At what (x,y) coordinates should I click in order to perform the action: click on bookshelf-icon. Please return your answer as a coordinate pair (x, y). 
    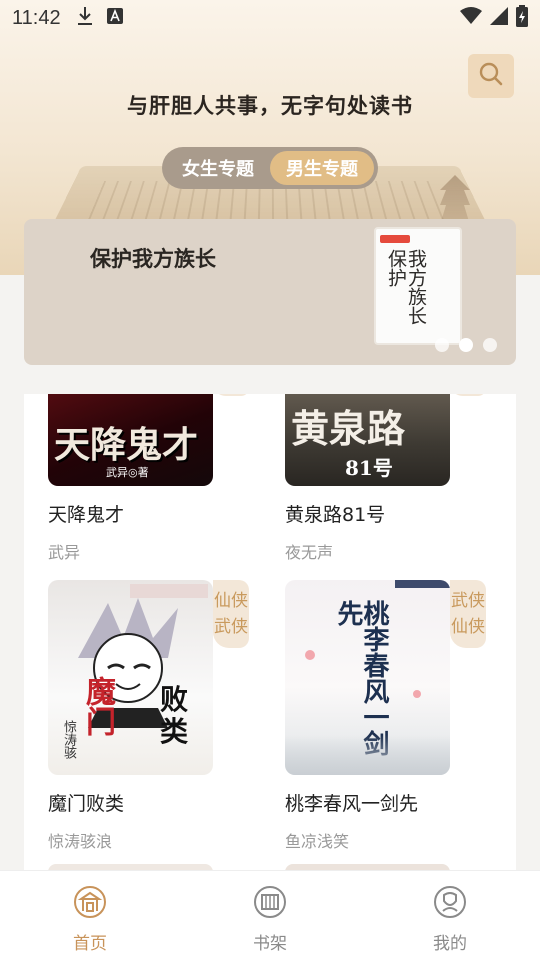
    Looking at the image, I should click on (270, 904).